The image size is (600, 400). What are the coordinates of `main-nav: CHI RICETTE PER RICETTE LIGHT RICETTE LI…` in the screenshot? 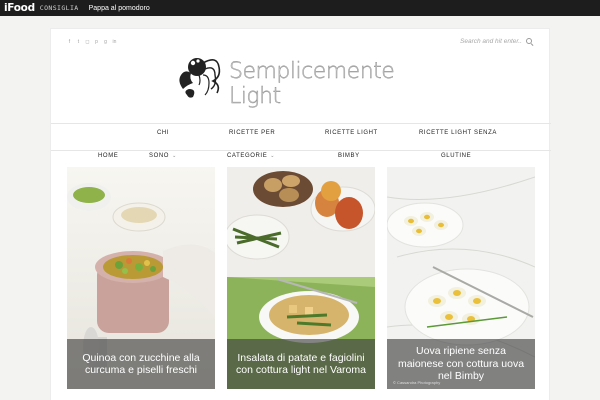 It's located at (301, 141).